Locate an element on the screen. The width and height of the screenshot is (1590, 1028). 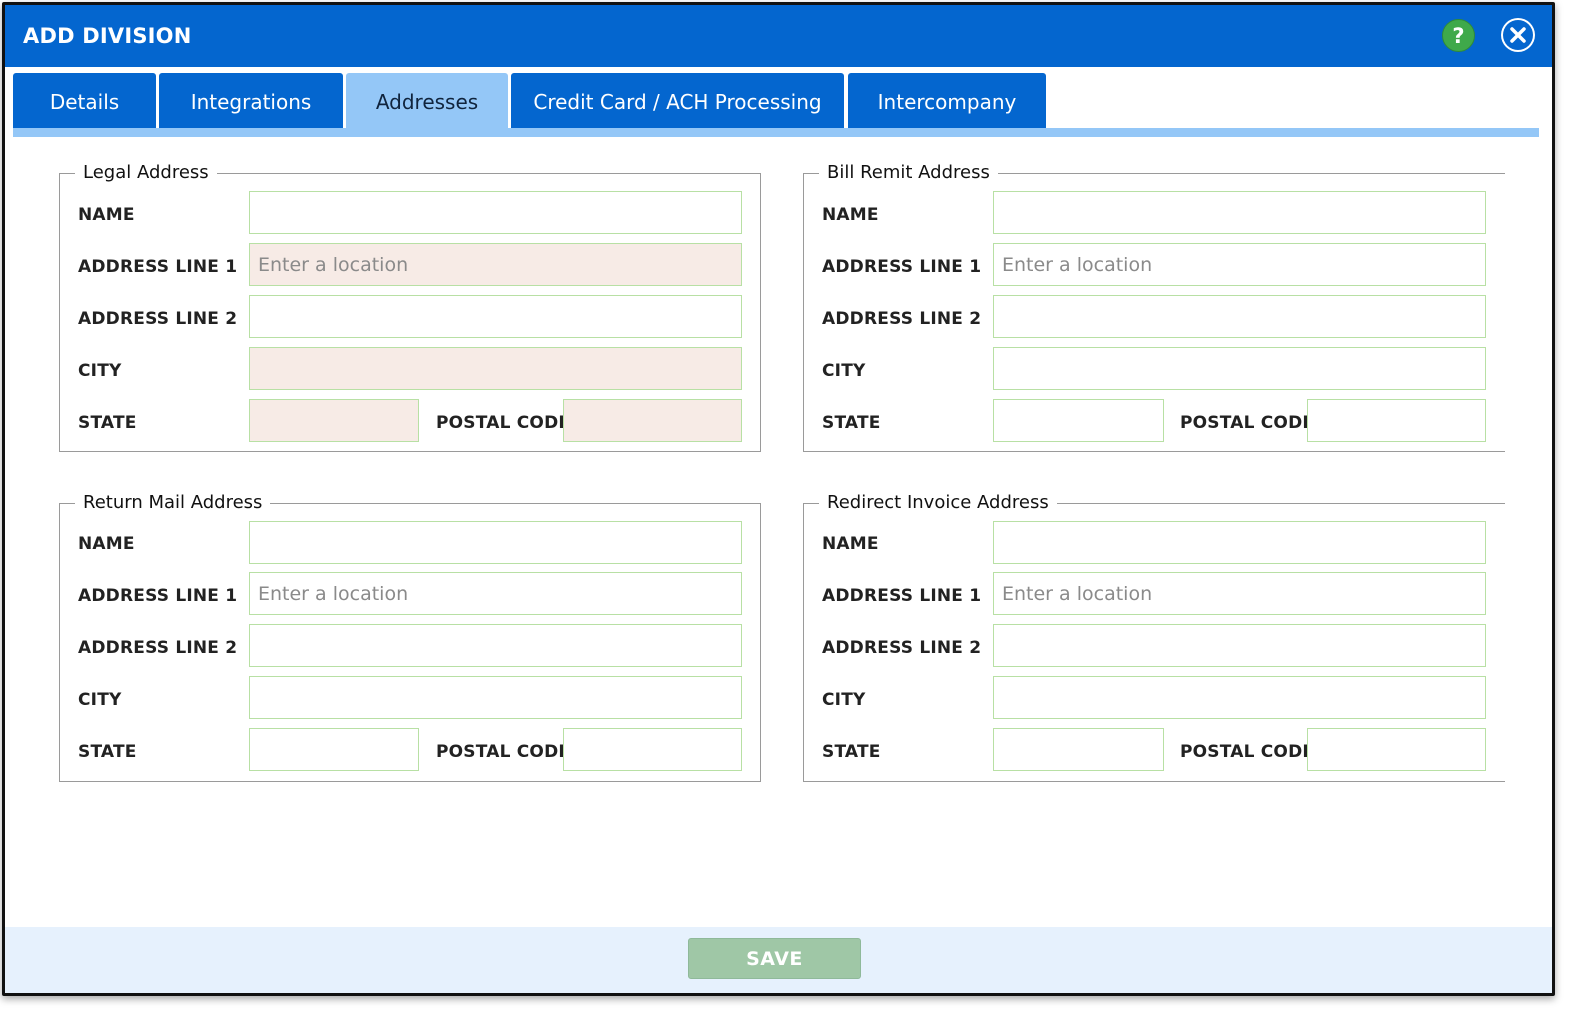
close-icon-circle is located at coordinates (1518, 35).